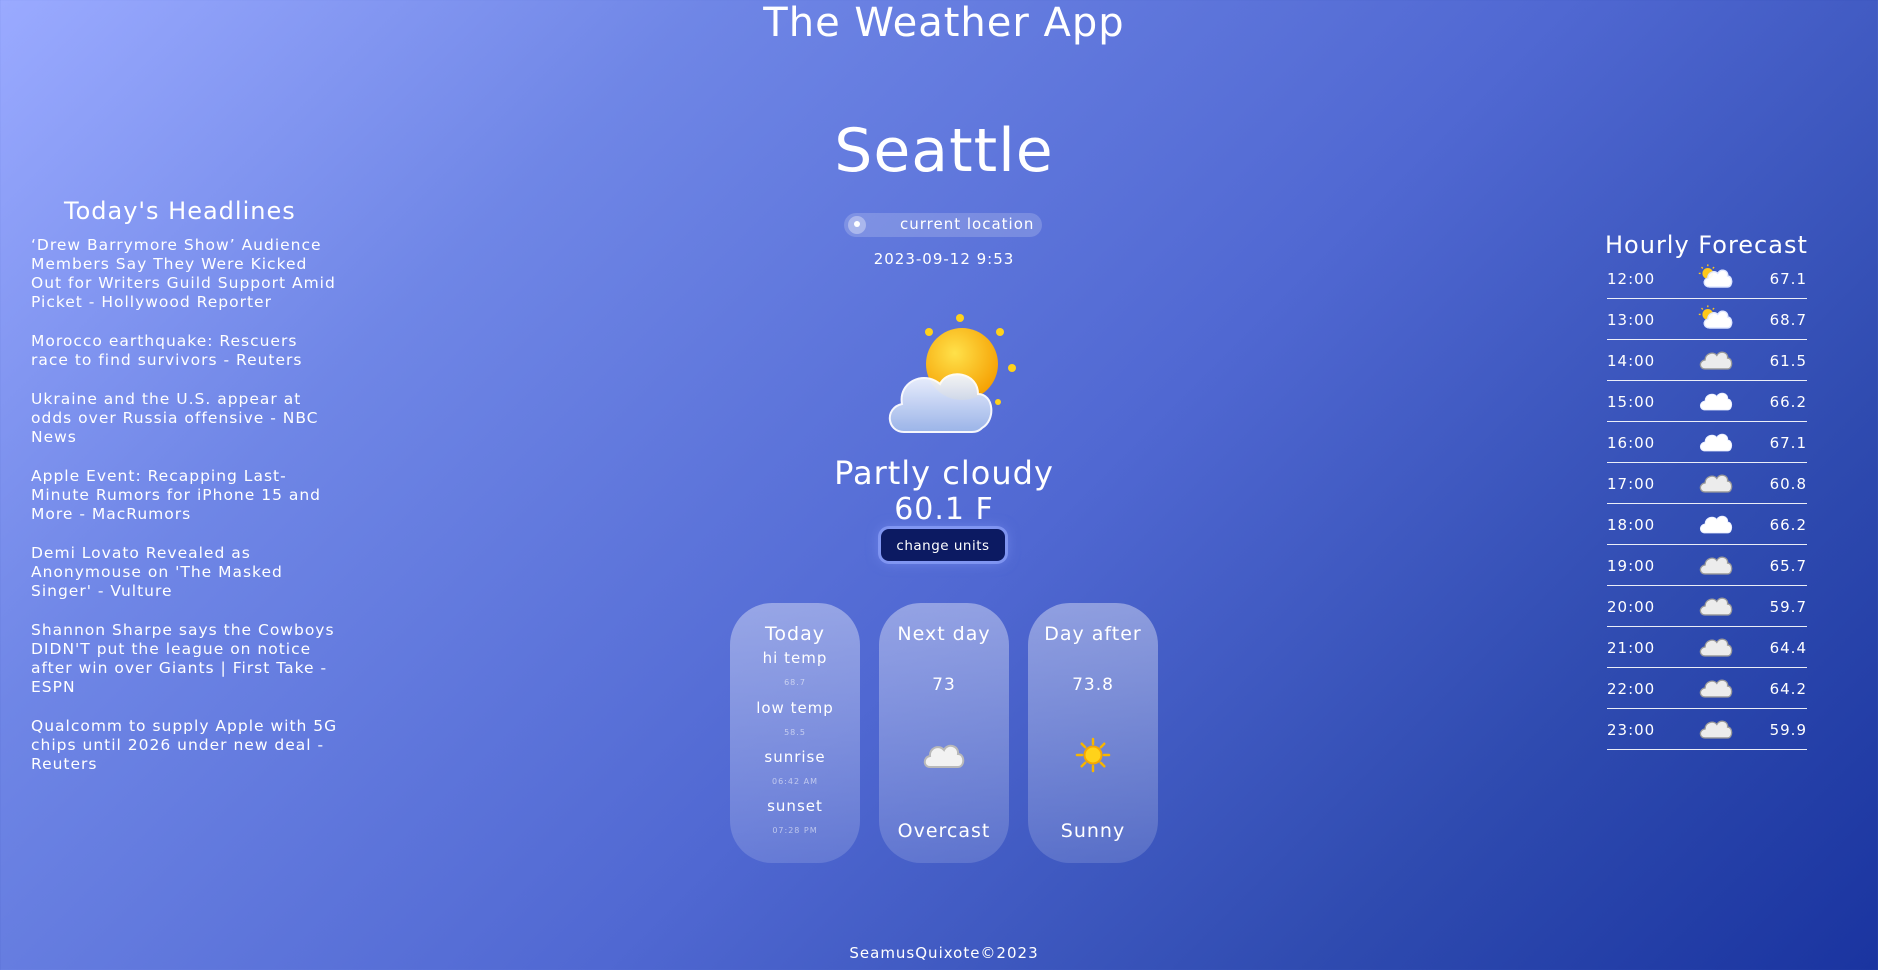 The image size is (1878, 970). What do you see at coordinates (967, 224) in the screenshot?
I see `current-location-label: current location` at bounding box center [967, 224].